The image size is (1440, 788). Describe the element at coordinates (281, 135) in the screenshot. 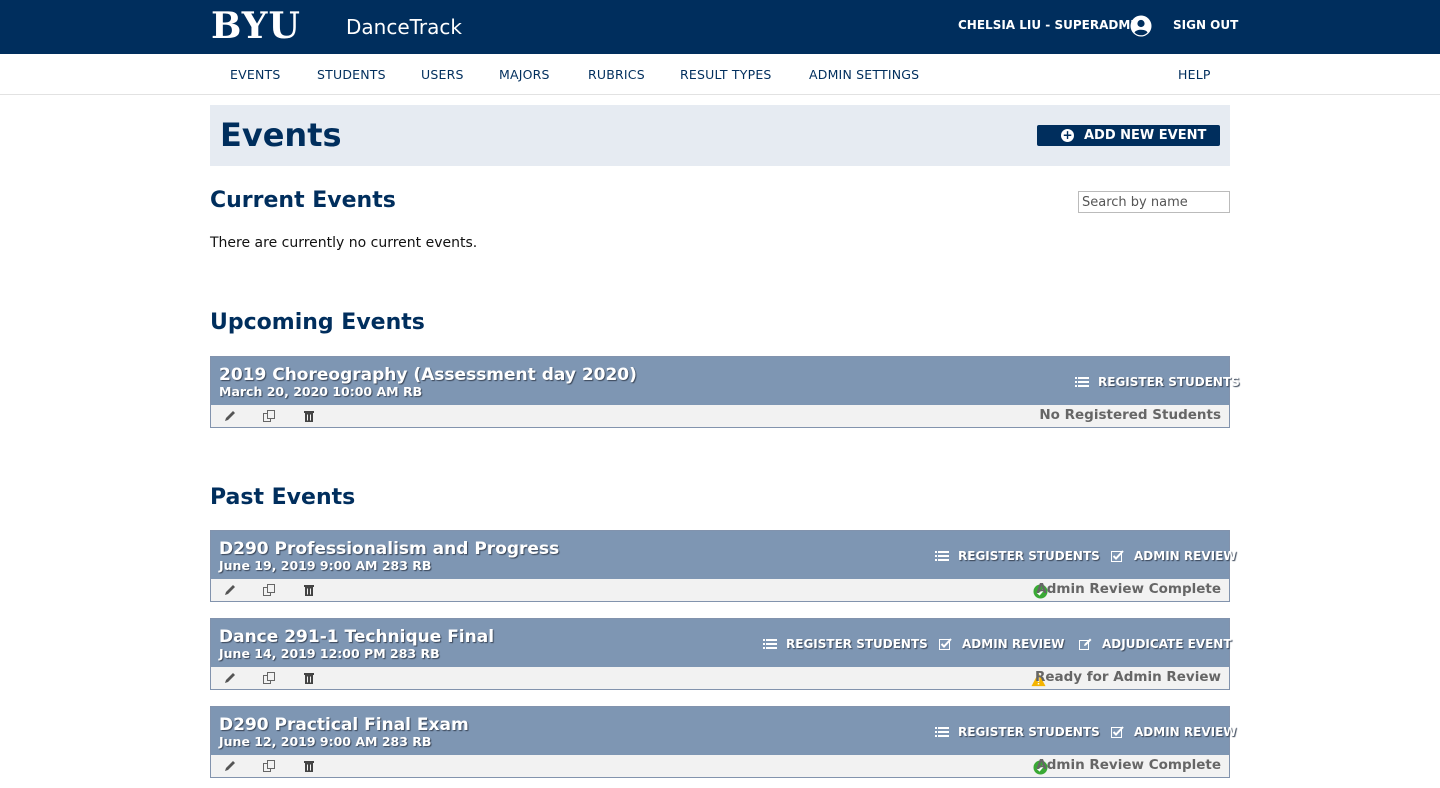

I see `page-title: Events` at that location.